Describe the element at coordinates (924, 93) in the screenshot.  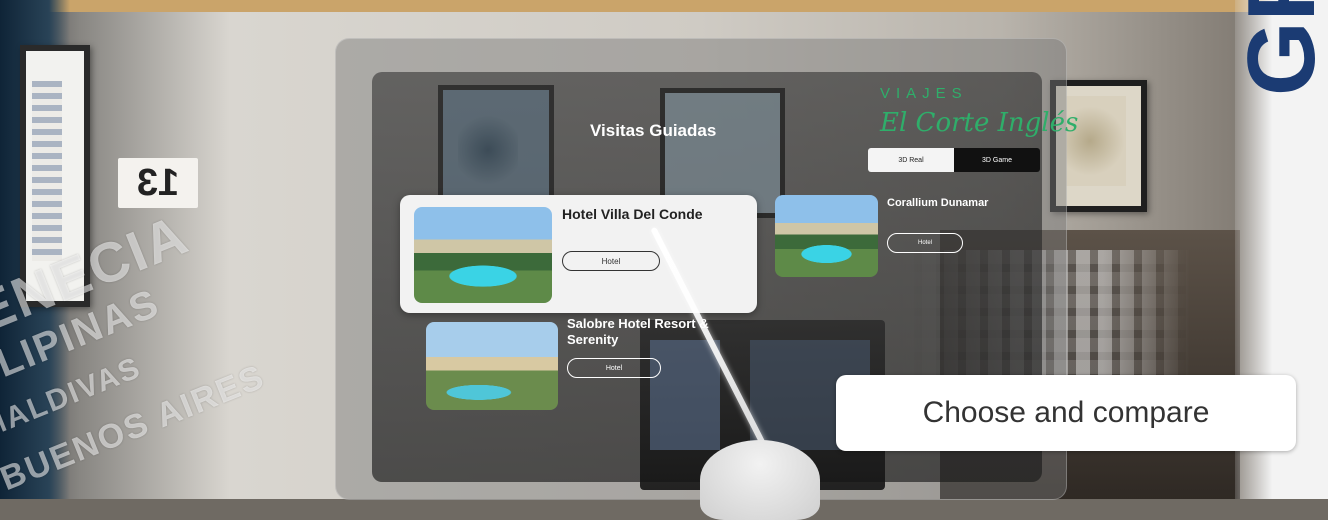
I see `brand-viajes-label: VIAJES` at that location.